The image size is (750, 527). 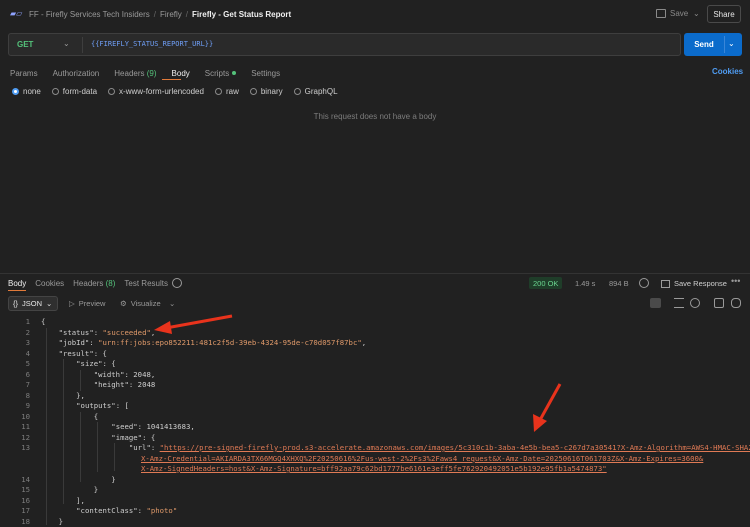 What do you see at coordinates (110, 283) in the screenshot?
I see `resp-tab-headers-count: (8)` at bounding box center [110, 283].